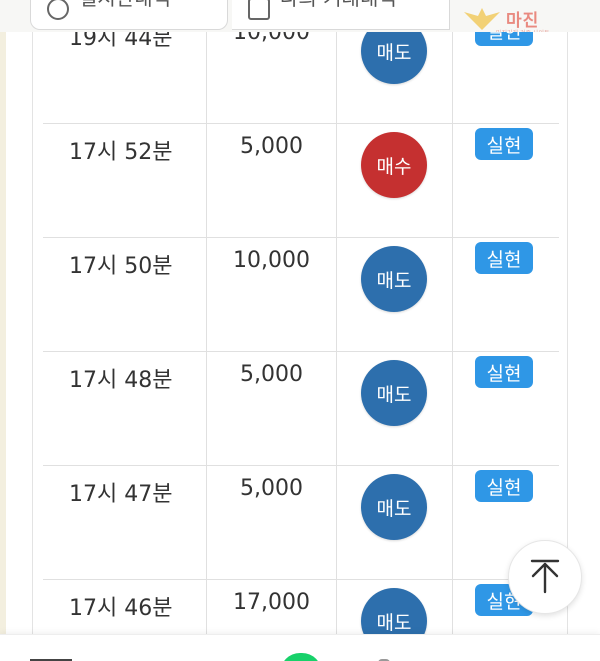 The width and height of the screenshot is (600, 661). What do you see at coordinates (301, 657) in the screenshot?
I see `home-icon` at bounding box center [301, 657].